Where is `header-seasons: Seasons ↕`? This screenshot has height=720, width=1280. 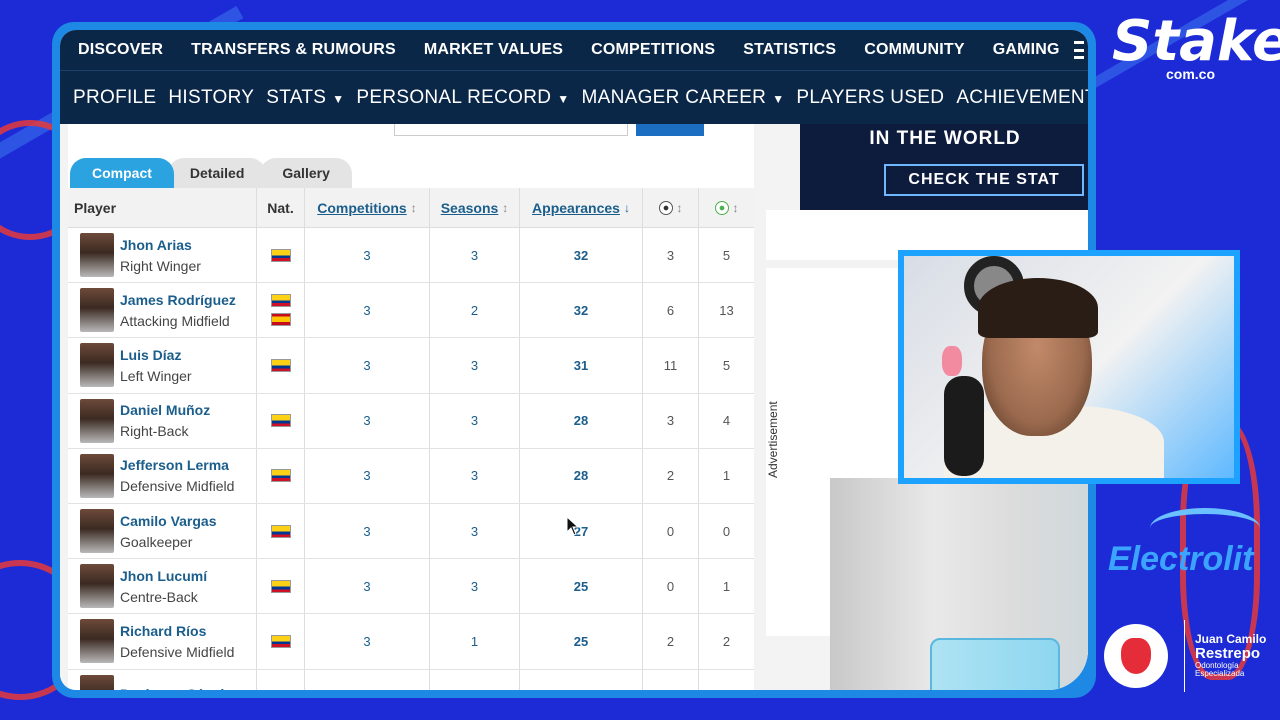 header-seasons: Seasons ↕ is located at coordinates (474, 207).